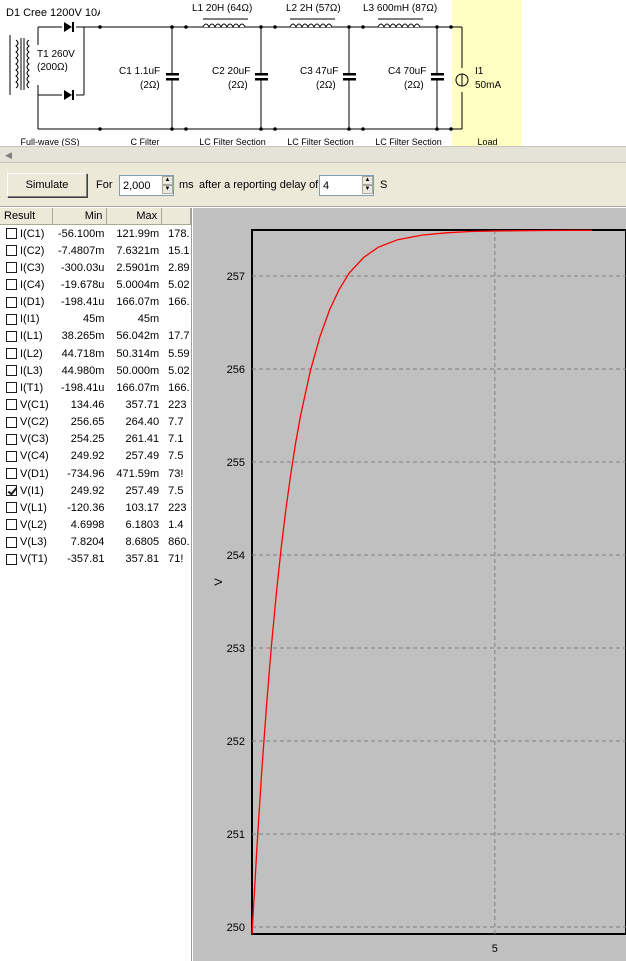  Describe the element at coordinates (32, 233) in the screenshot. I see `result-name: I(C1)` at that location.